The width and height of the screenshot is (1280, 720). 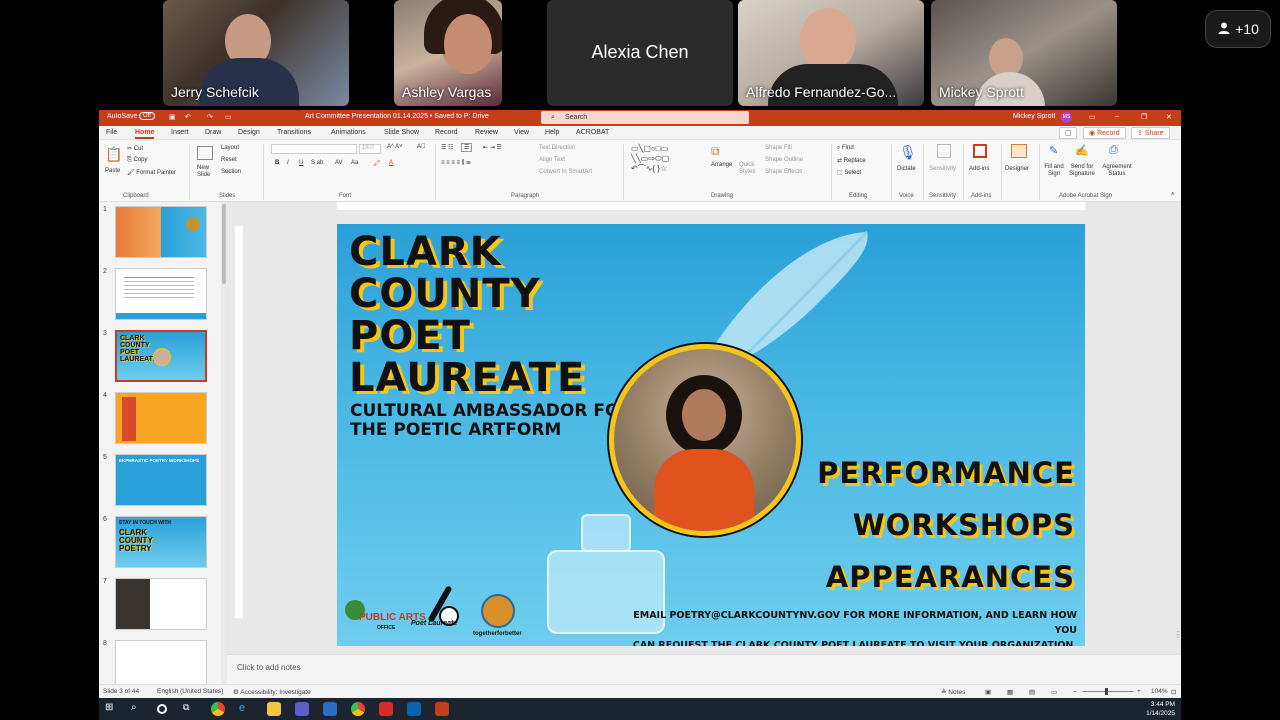 What do you see at coordinates (302, 709) in the screenshot?
I see `teams-icon` at bounding box center [302, 709].